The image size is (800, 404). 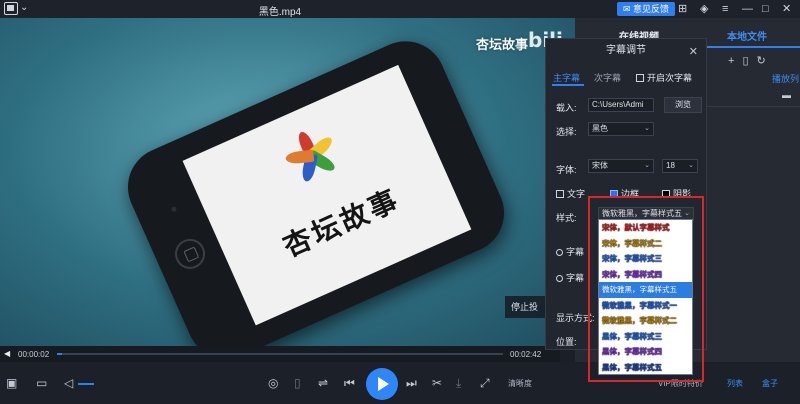 I want to click on watermark-text: 杏坛故事, so click(x=502, y=44).